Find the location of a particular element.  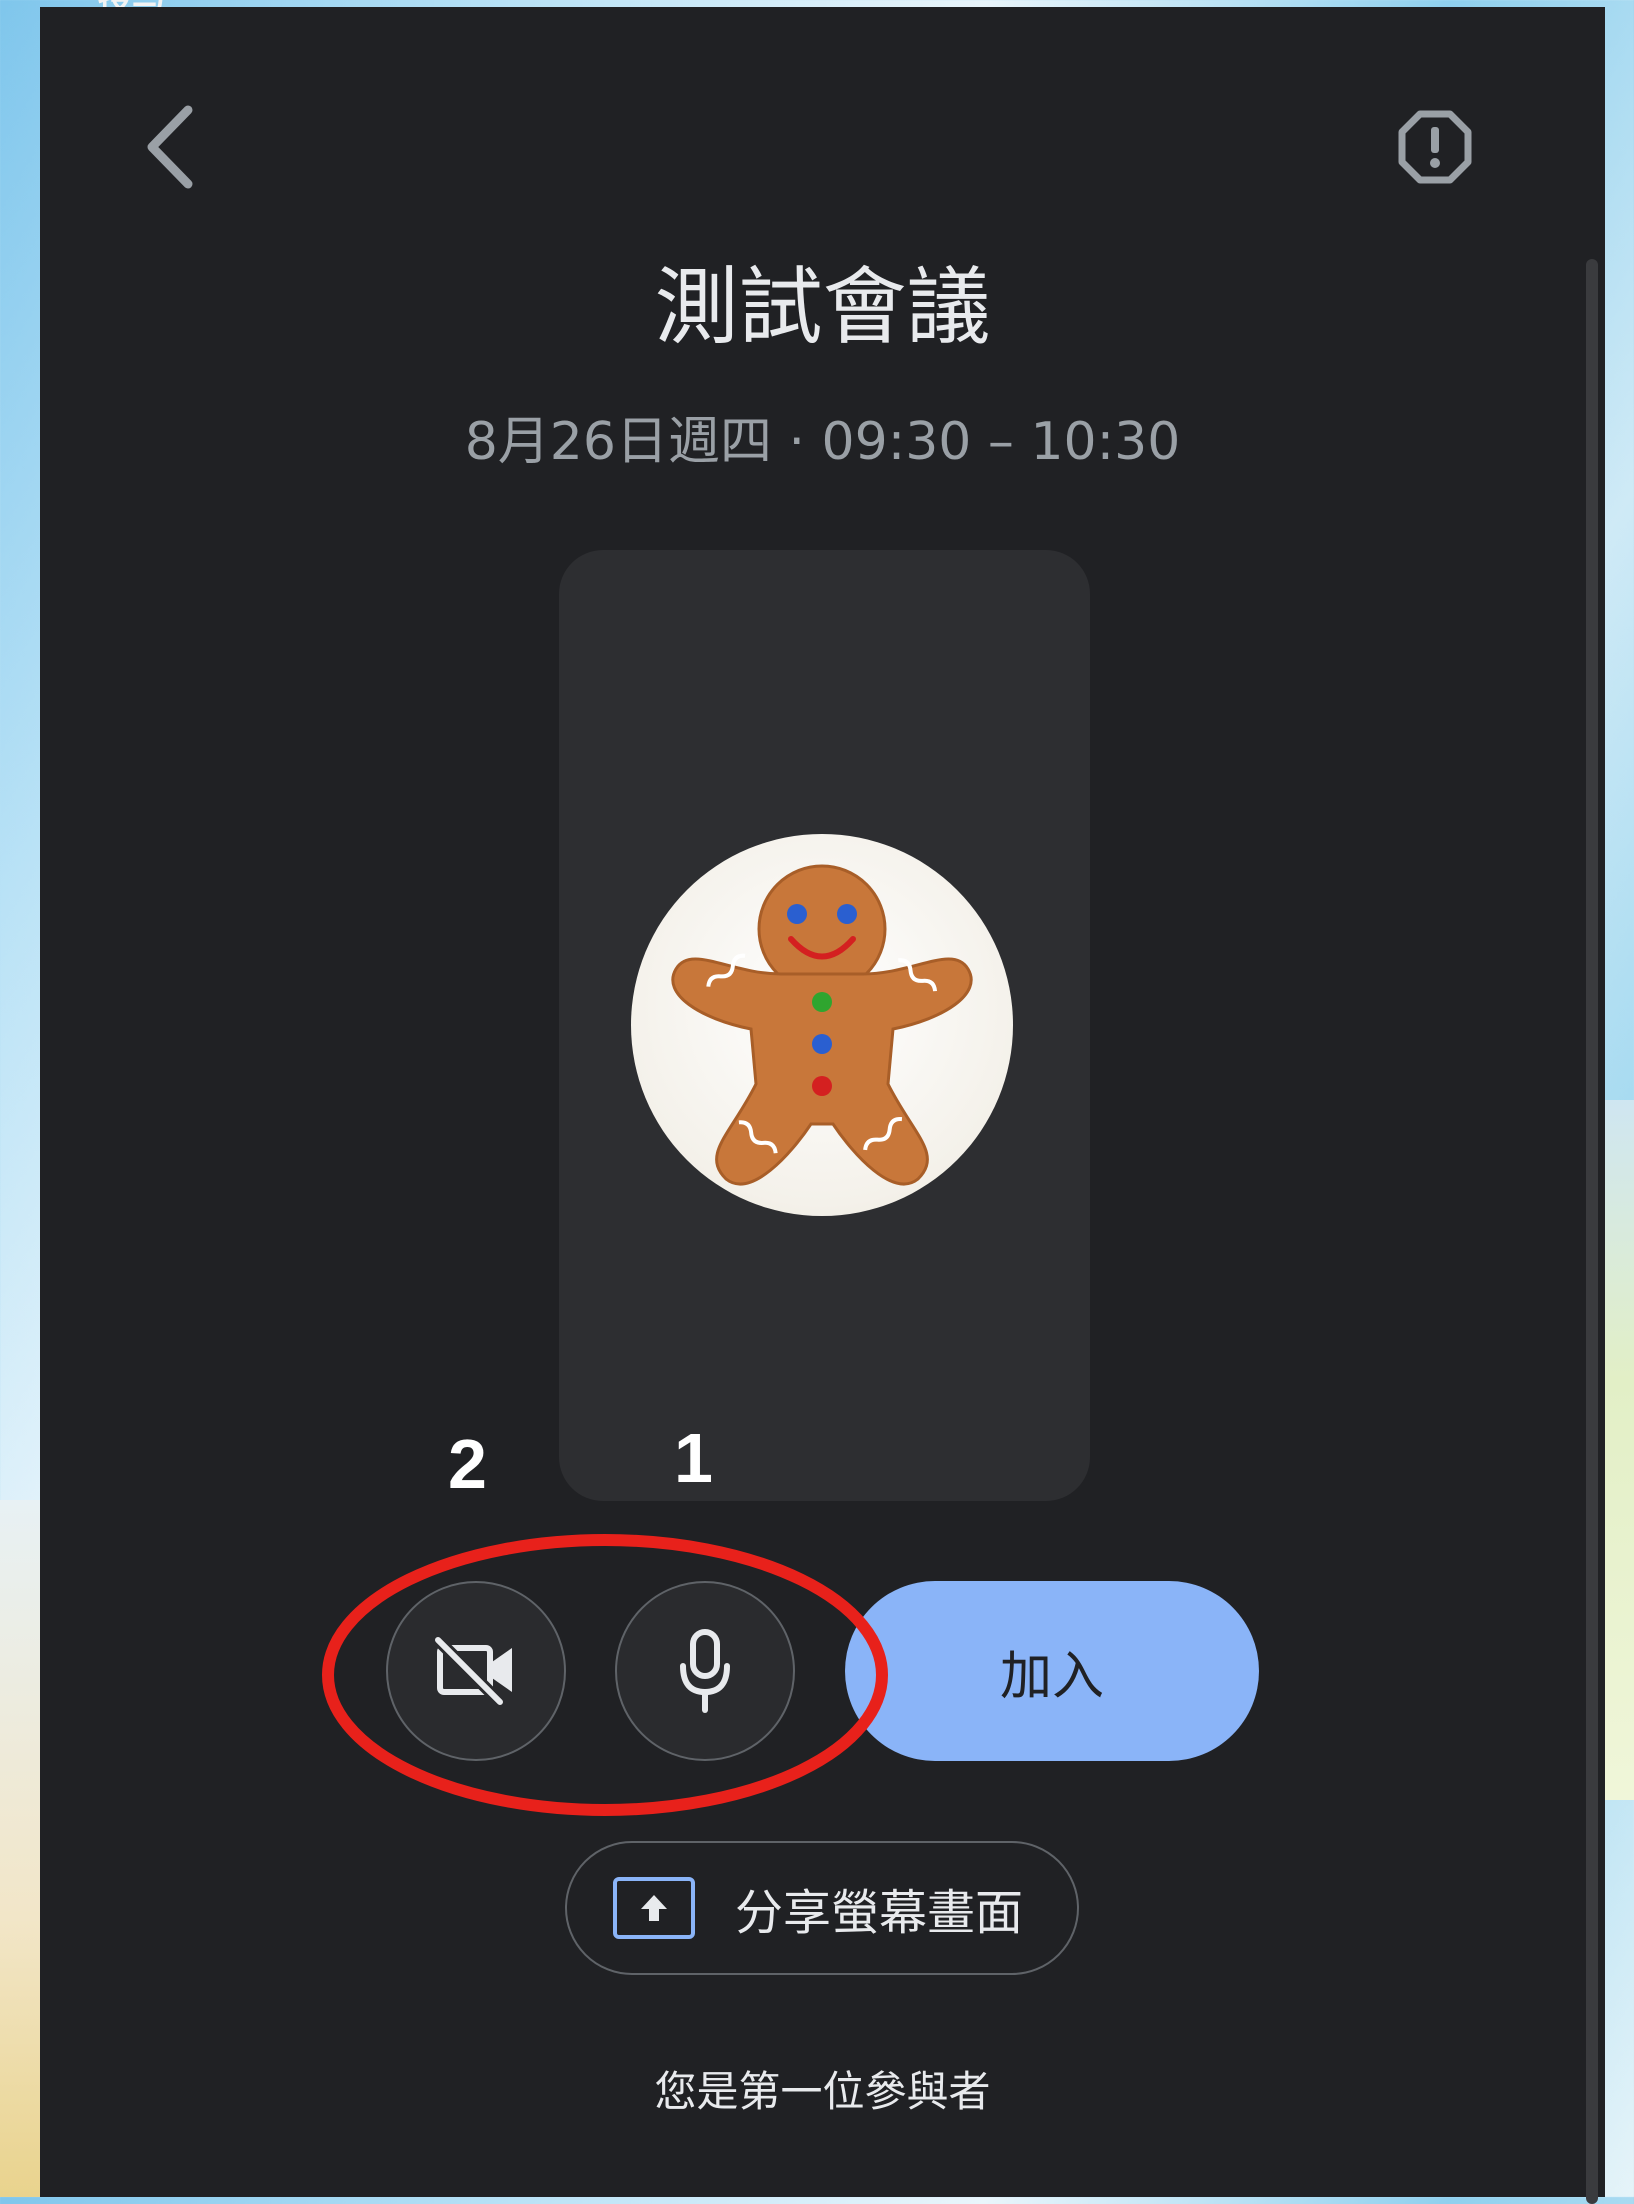

chevron-left-icon is located at coordinates (170, 147).